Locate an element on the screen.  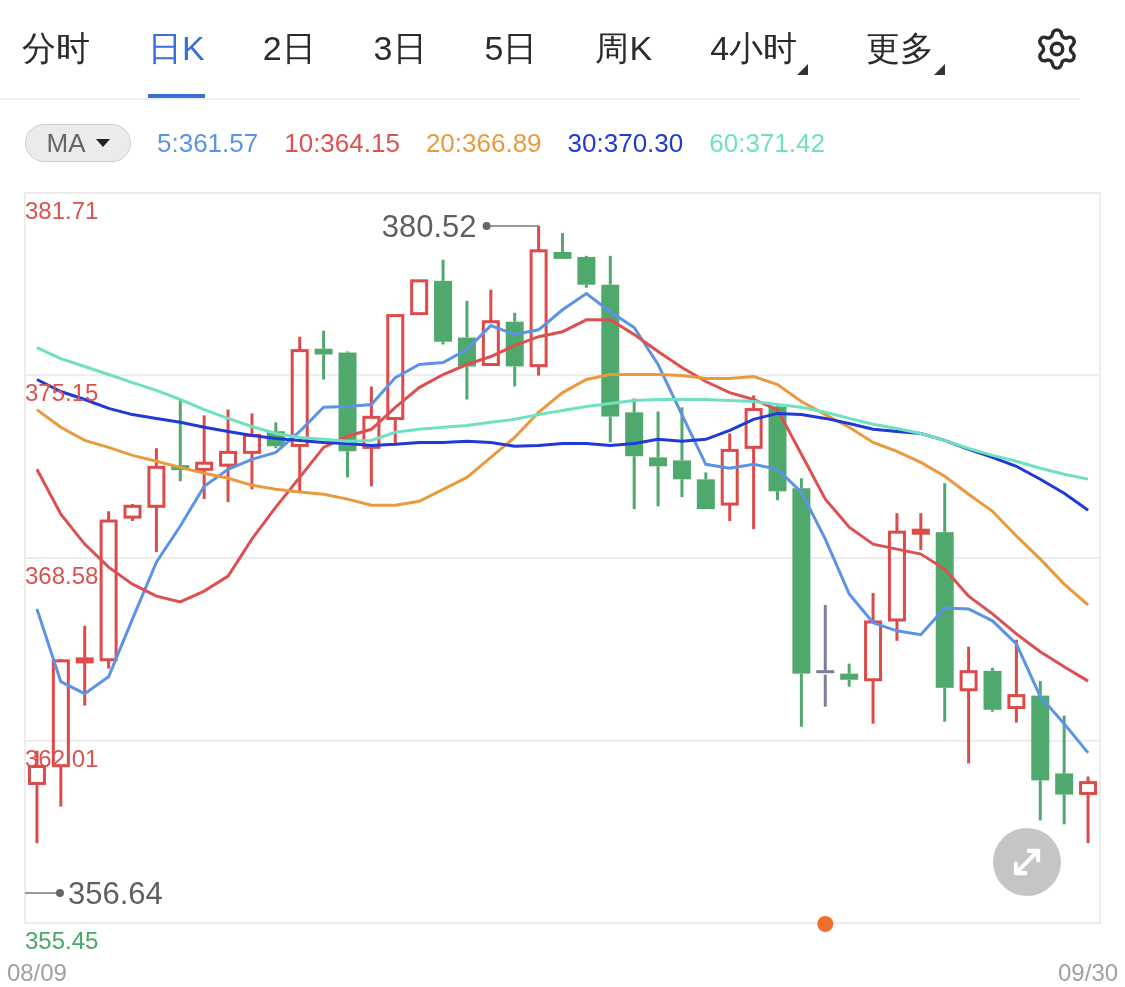
low-price-label: 356.64 is located at coordinates (115, 893).